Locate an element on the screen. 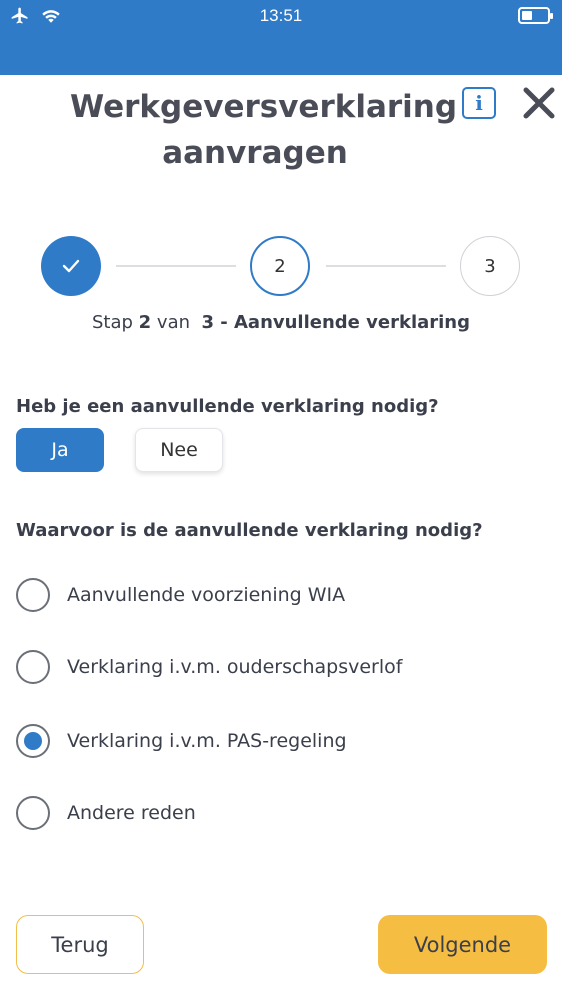  status-bar: 13:51 is located at coordinates (281, 37).